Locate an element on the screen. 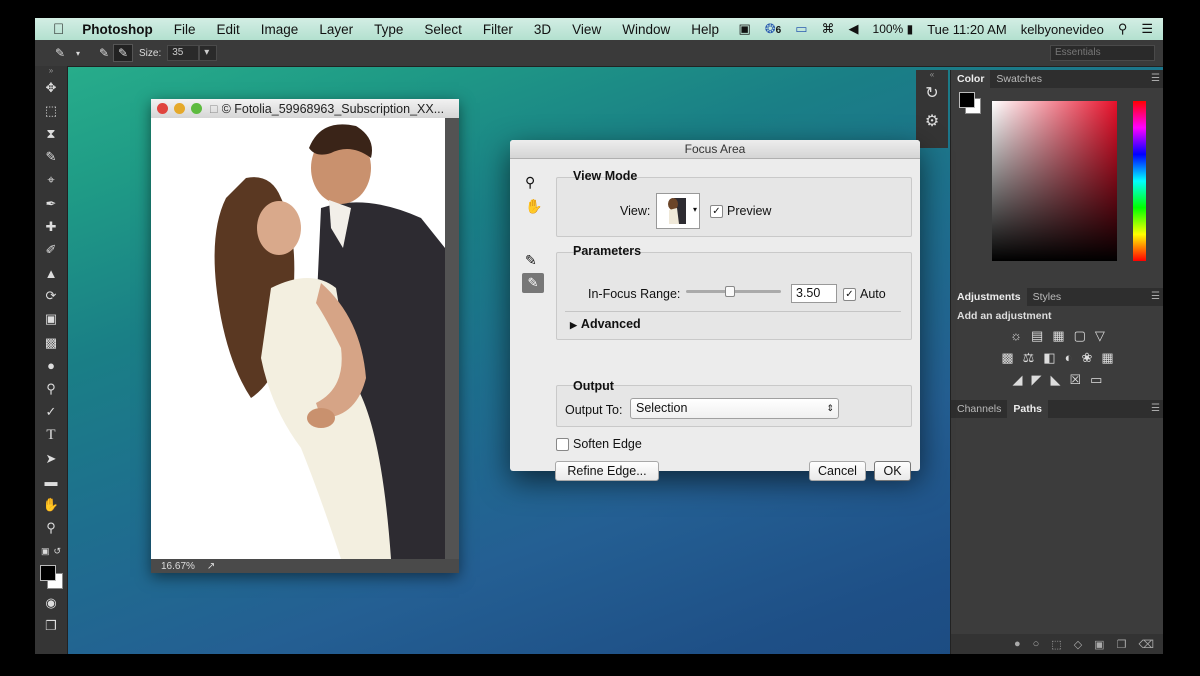 Image resolution: width=1200 pixels, height=676 pixels. hue-saturation-icon: ▩ is located at coordinates (1007, 358).